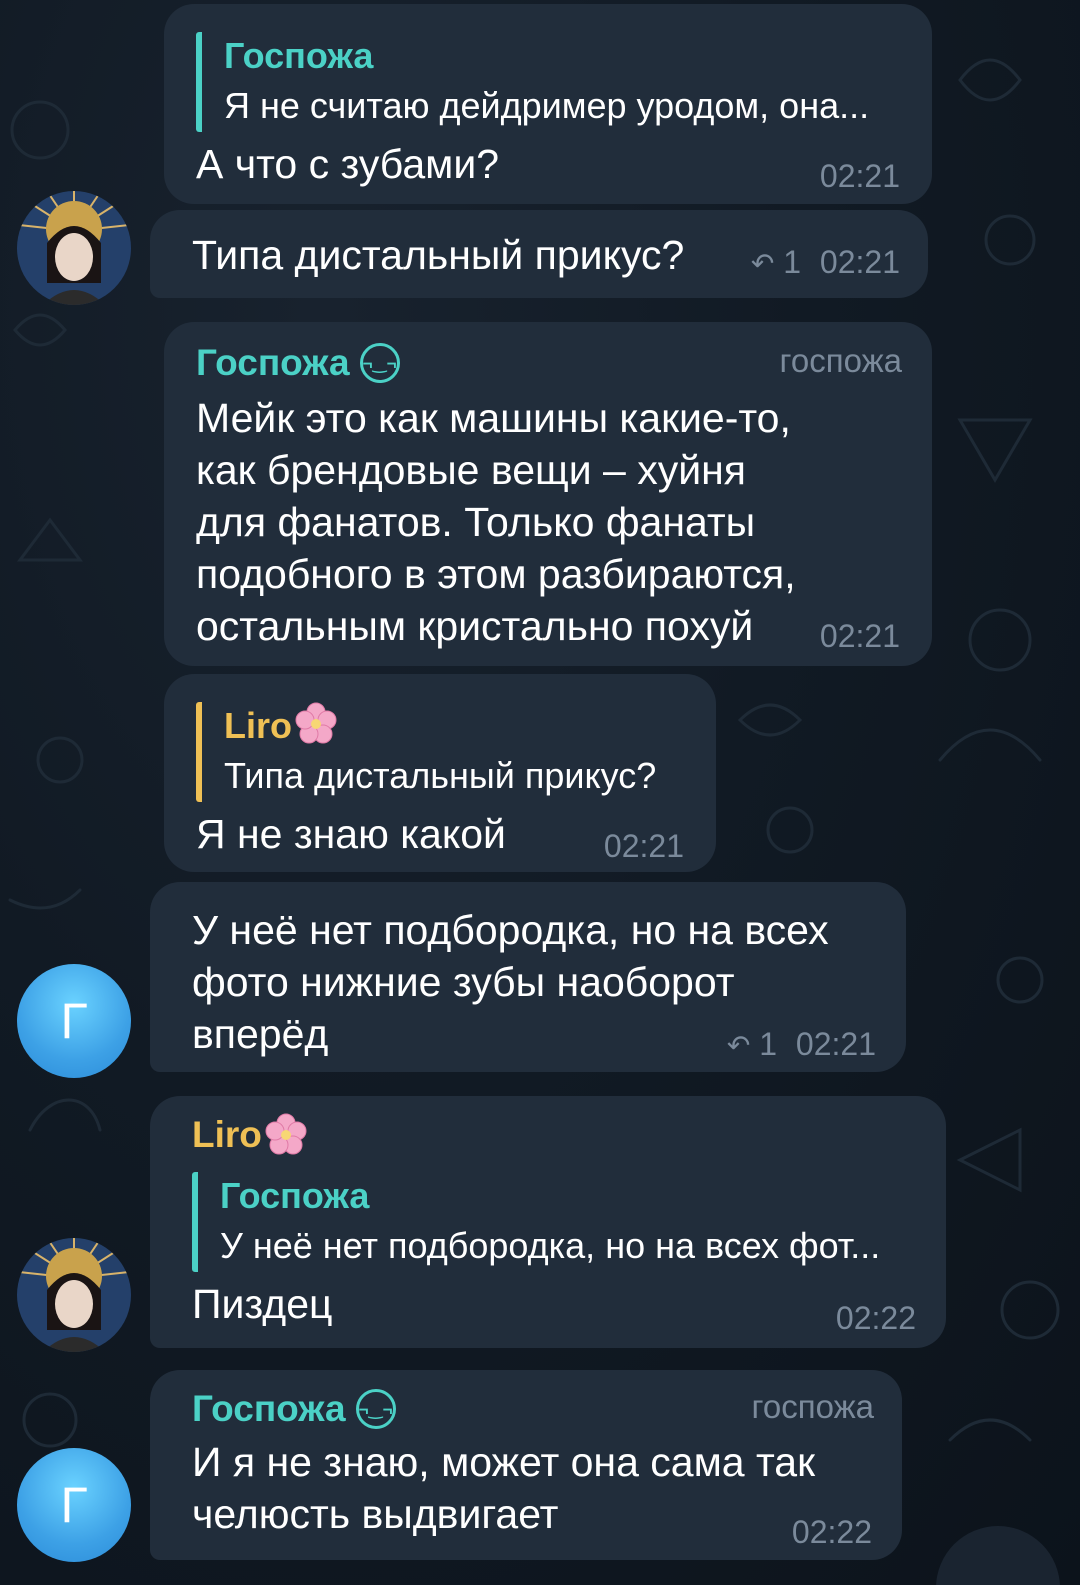  I want to click on message-text: Типа дистальный прикус?, so click(438, 255).